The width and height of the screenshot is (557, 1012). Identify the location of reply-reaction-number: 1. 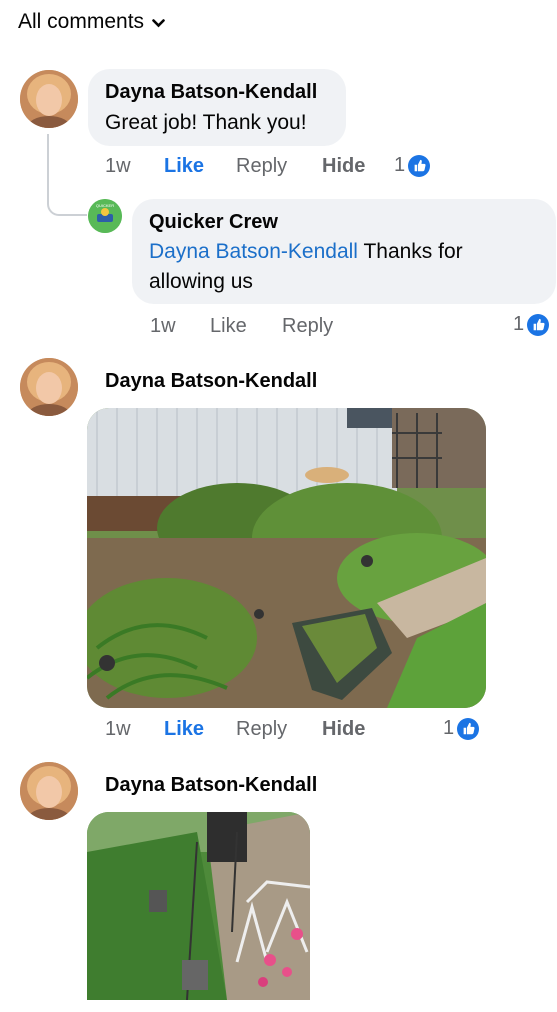
(519, 324).